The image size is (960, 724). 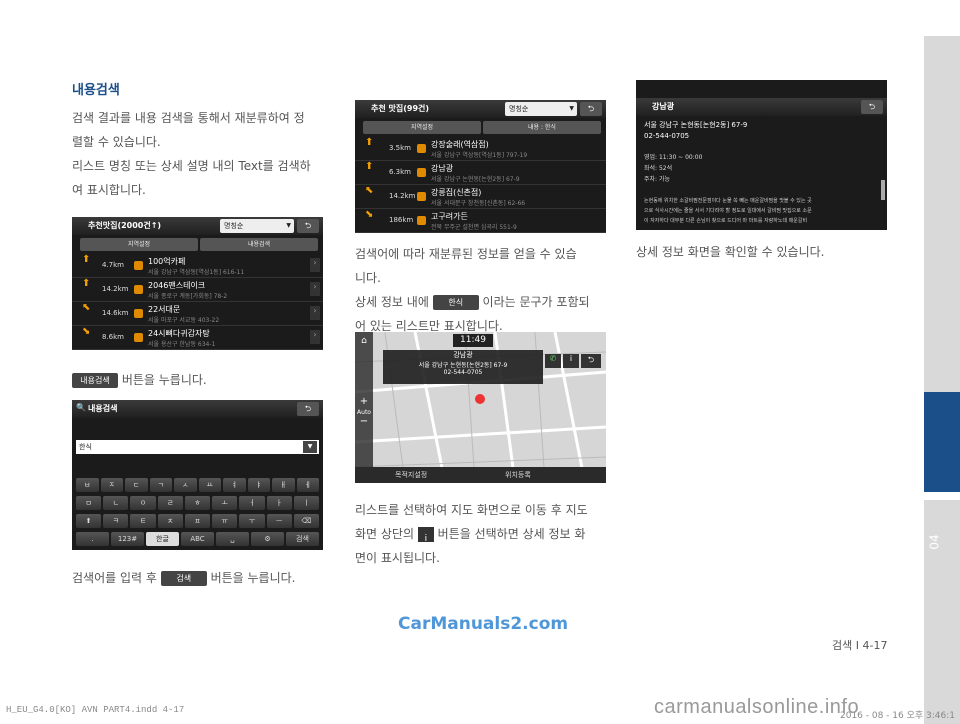 What do you see at coordinates (162, 539) in the screenshot?
I see `keyboard-key: 한글` at bounding box center [162, 539].